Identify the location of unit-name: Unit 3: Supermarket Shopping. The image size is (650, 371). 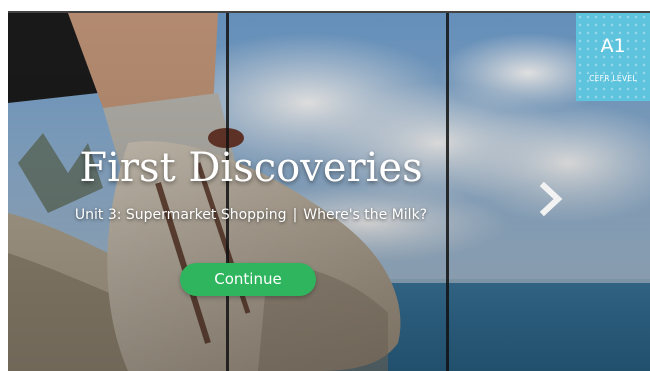
(180, 215).